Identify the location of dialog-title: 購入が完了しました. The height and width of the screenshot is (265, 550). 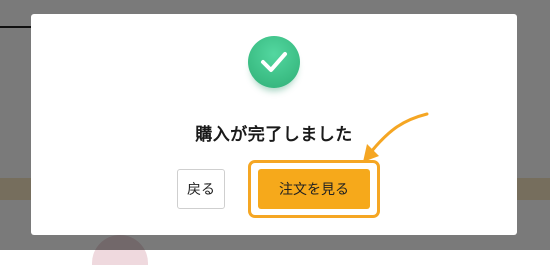
(274, 135).